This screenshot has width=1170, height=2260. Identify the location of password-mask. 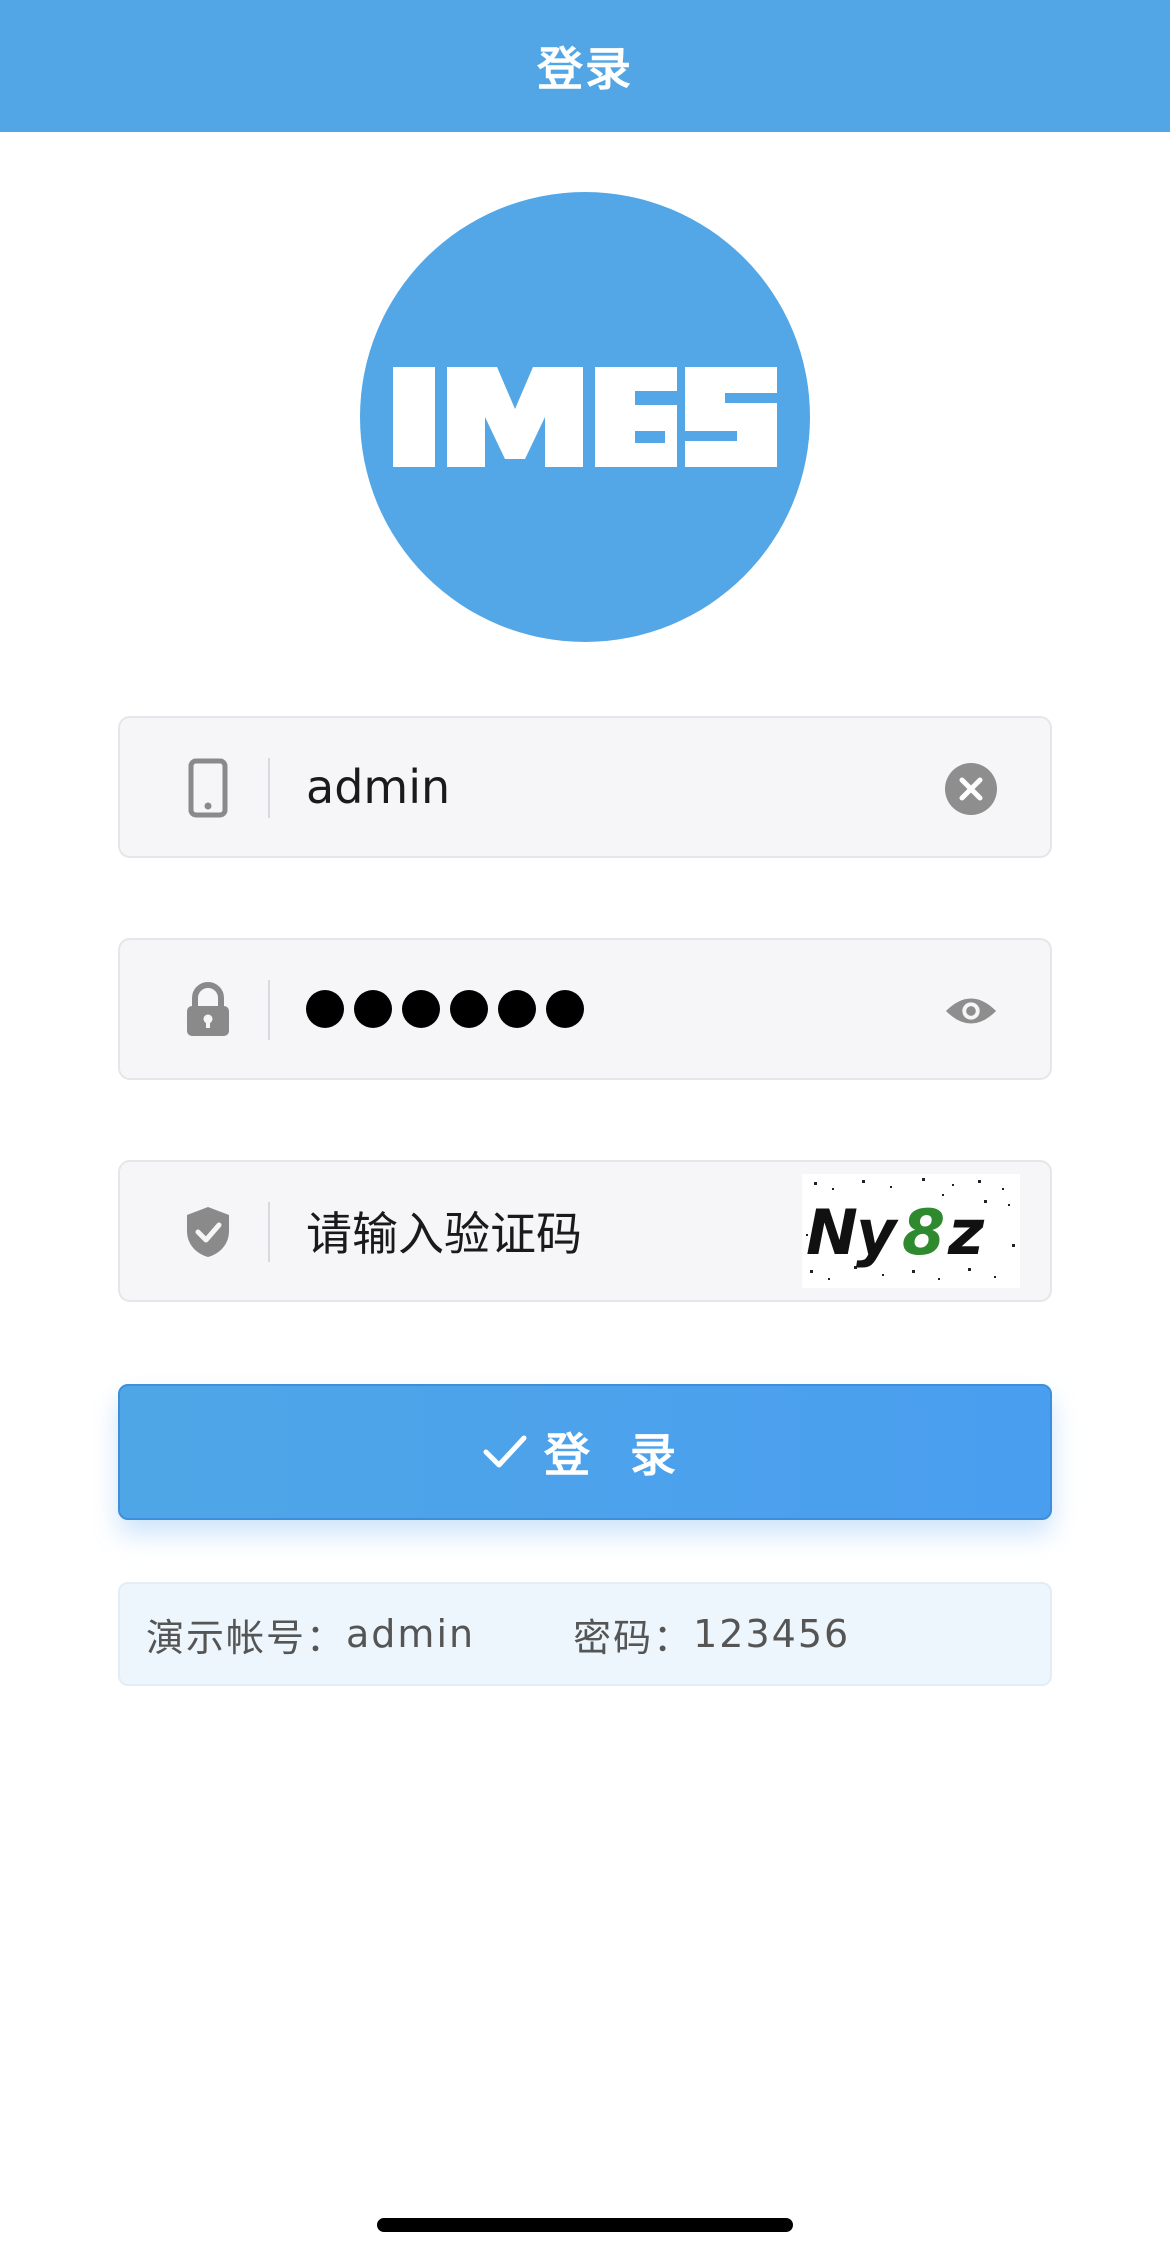
(445, 1009).